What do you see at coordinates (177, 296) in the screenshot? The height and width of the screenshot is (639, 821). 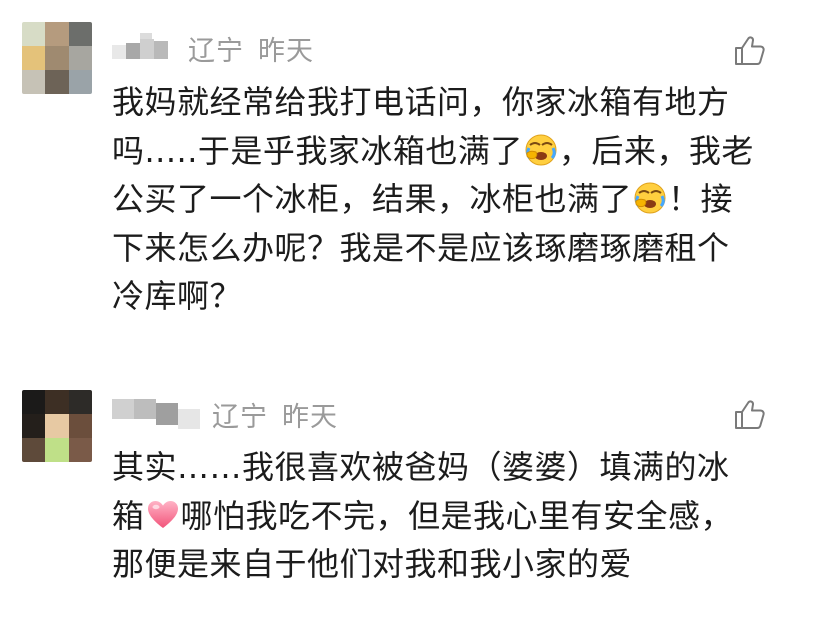 I see `comment-text: 冷库啊？` at bounding box center [177, 296].